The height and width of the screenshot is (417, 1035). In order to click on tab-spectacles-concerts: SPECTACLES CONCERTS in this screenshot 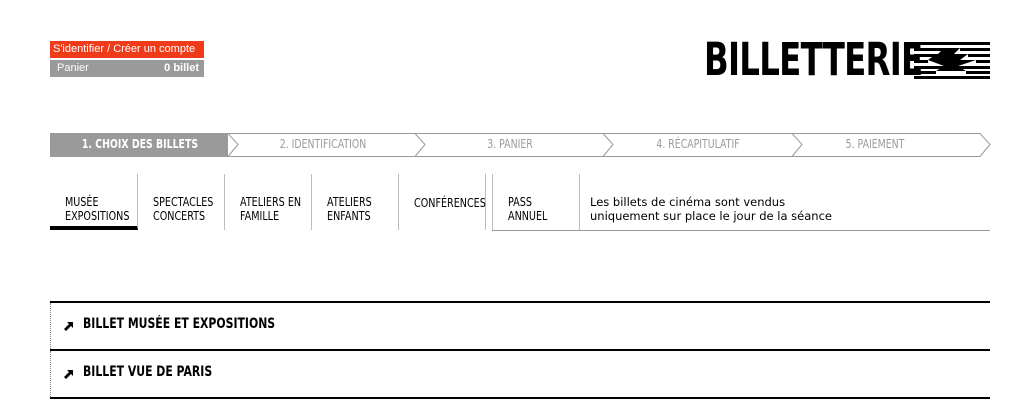, I will do `click(181, 202)`.